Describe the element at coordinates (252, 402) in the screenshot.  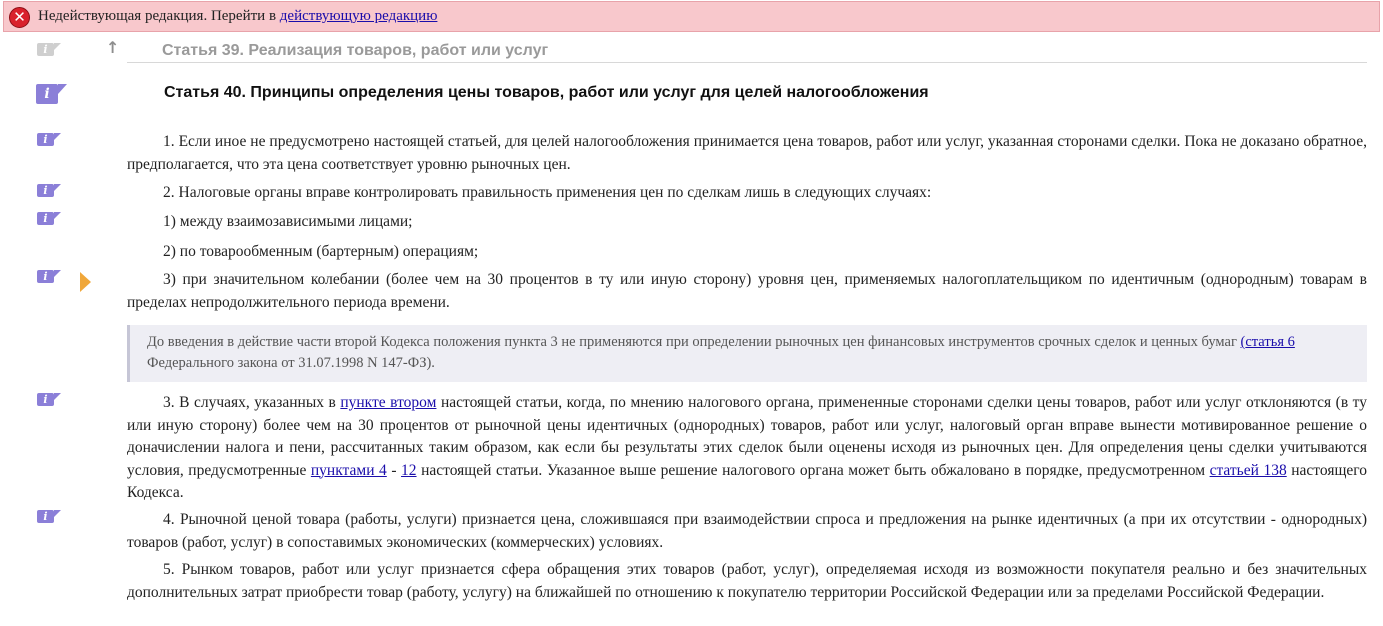
I see `paragraph-3-text: 3. В случаях, указанных в` at that location.